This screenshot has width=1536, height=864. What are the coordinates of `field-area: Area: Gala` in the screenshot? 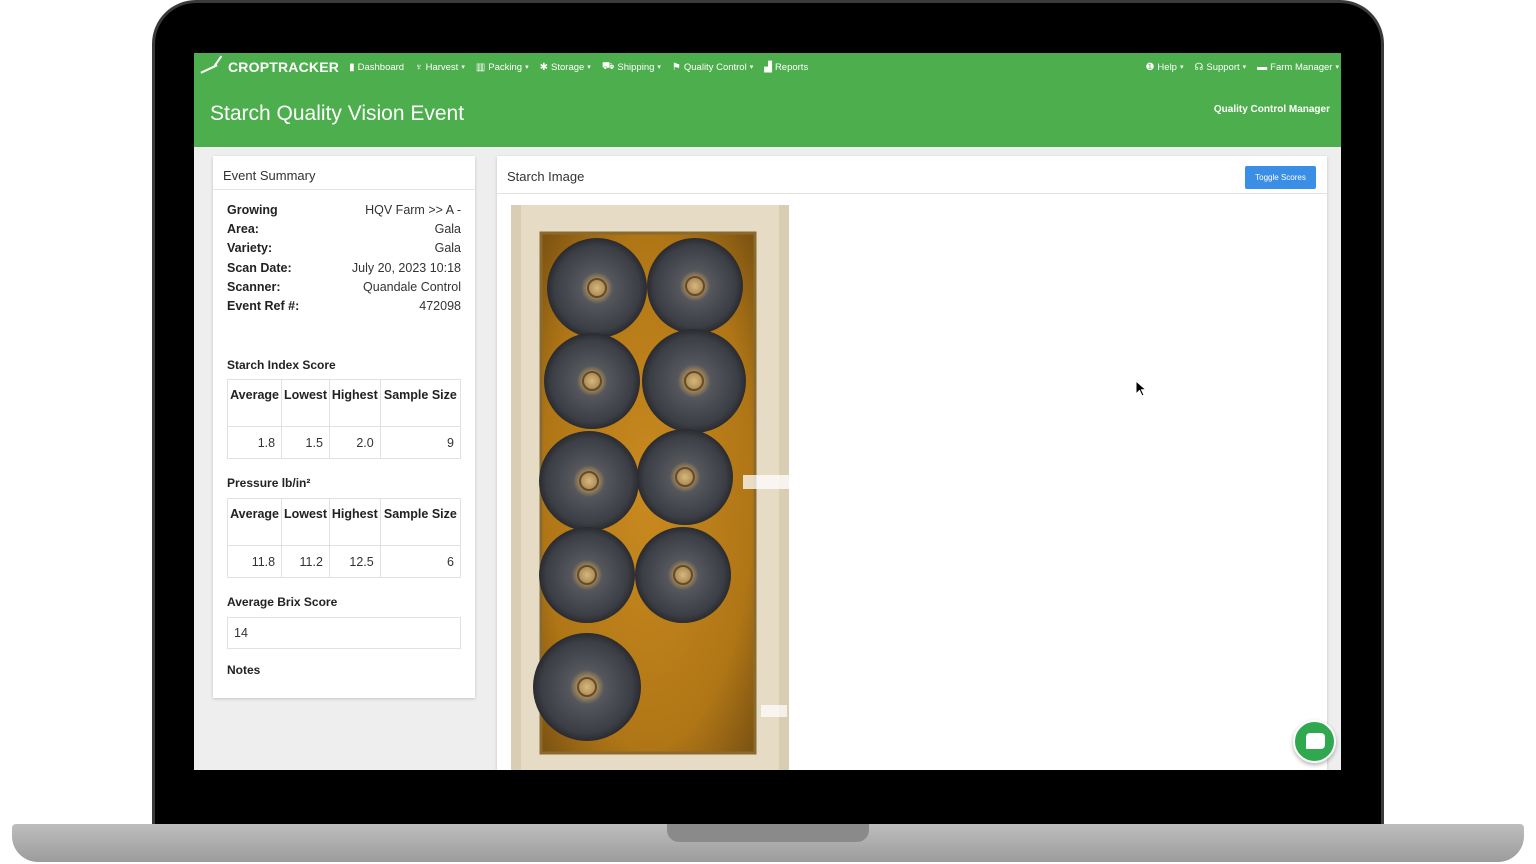 It's located at (344, 229).